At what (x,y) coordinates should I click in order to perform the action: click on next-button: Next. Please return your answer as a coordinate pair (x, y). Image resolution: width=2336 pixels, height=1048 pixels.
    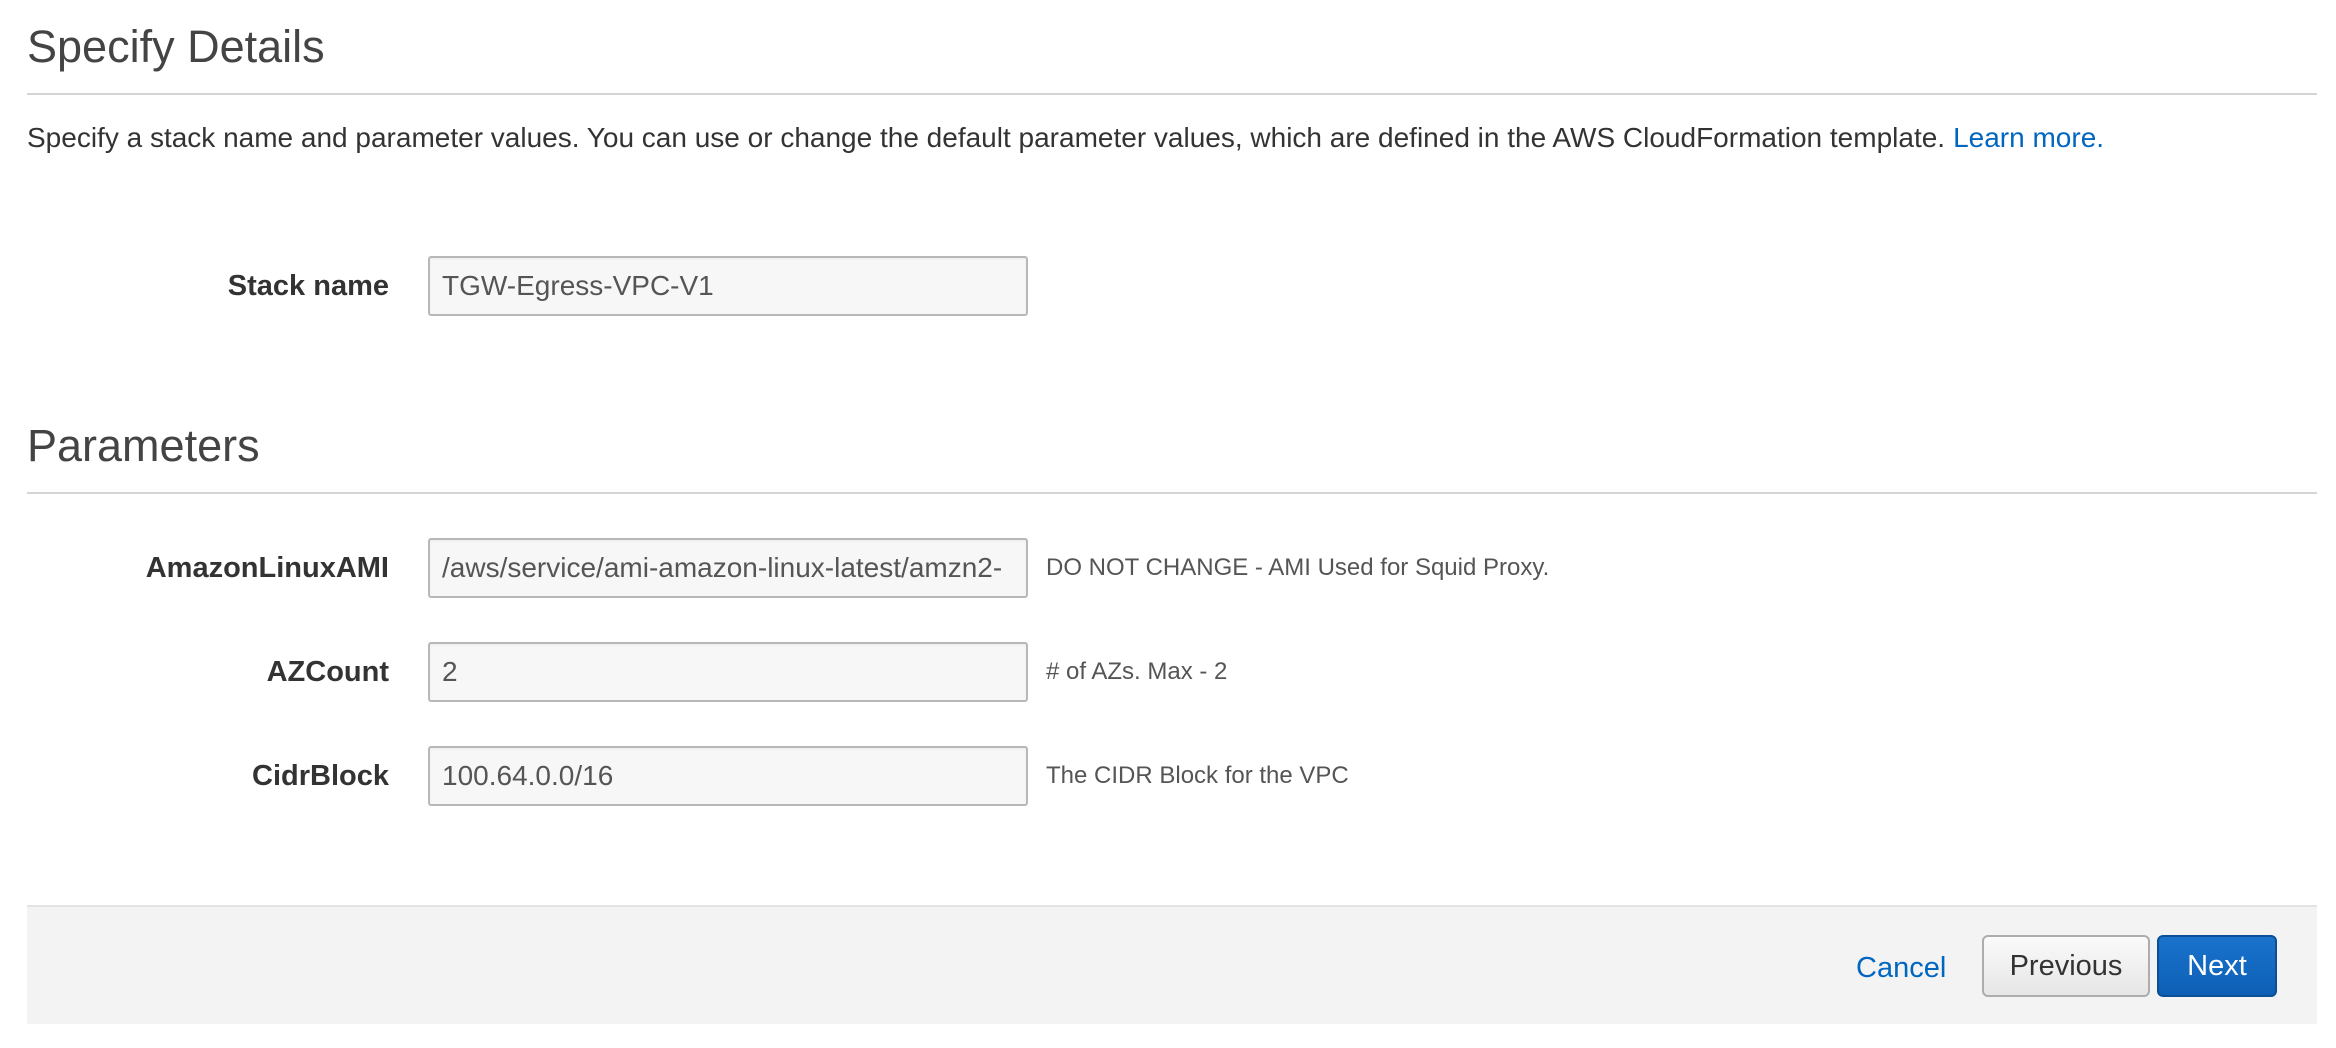
    Looking at the image, I should click on (2217, 966).